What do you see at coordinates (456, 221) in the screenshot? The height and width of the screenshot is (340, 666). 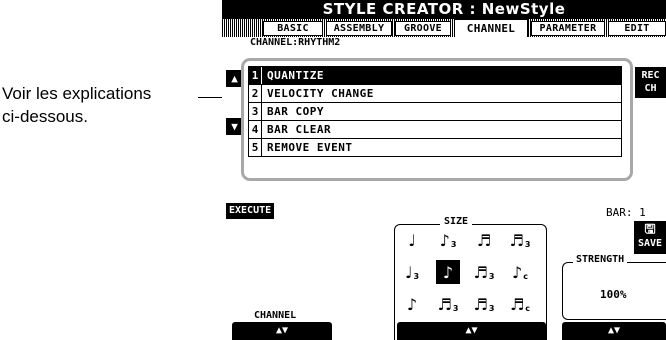 I see `size-title: SIZE` at bounding box center [456, 221].